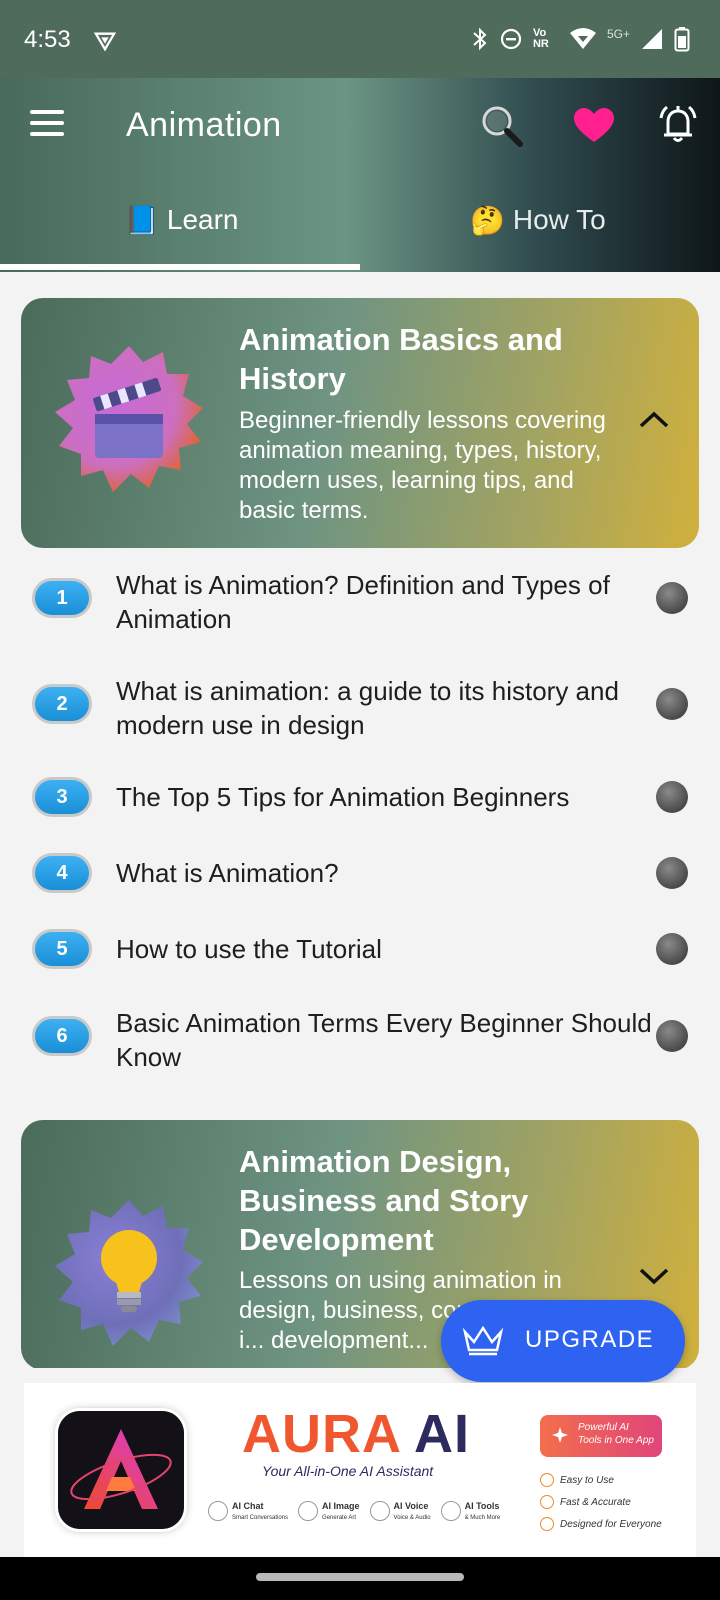 Image resolution: width=720 pixels, height=1600 pixels. Describe the element at coordinates (652, 39) in the screenshot. I see `signal-icon` at that location.